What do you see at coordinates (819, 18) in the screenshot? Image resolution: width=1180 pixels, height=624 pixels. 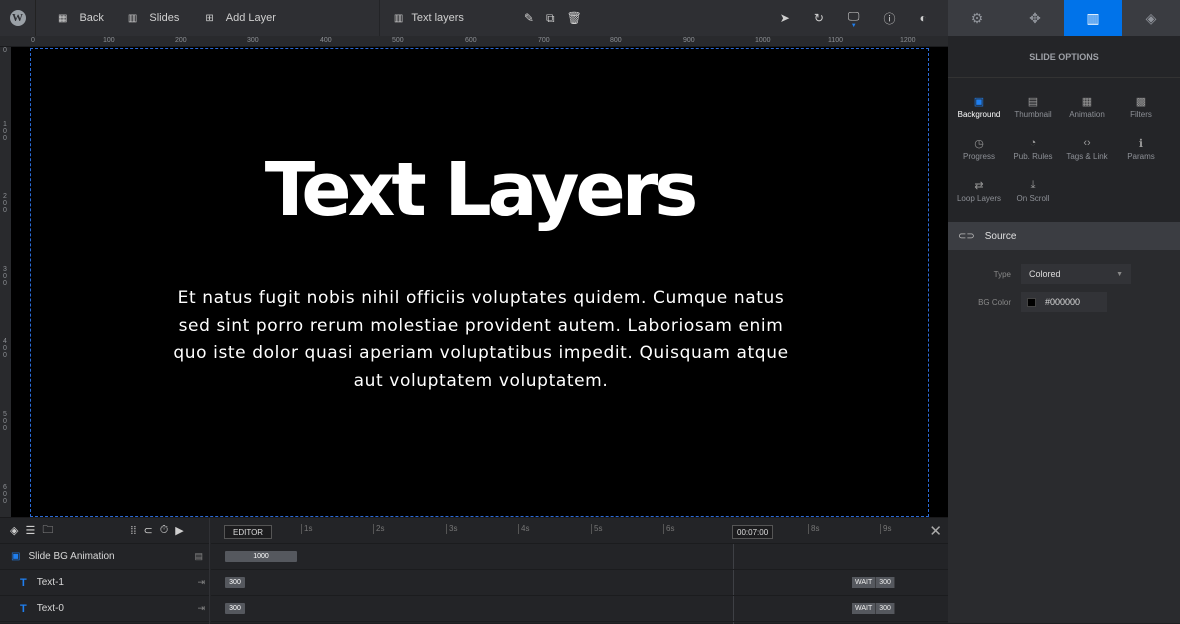 I see `undo-icon: ↻` at bounding box center [819, 18].